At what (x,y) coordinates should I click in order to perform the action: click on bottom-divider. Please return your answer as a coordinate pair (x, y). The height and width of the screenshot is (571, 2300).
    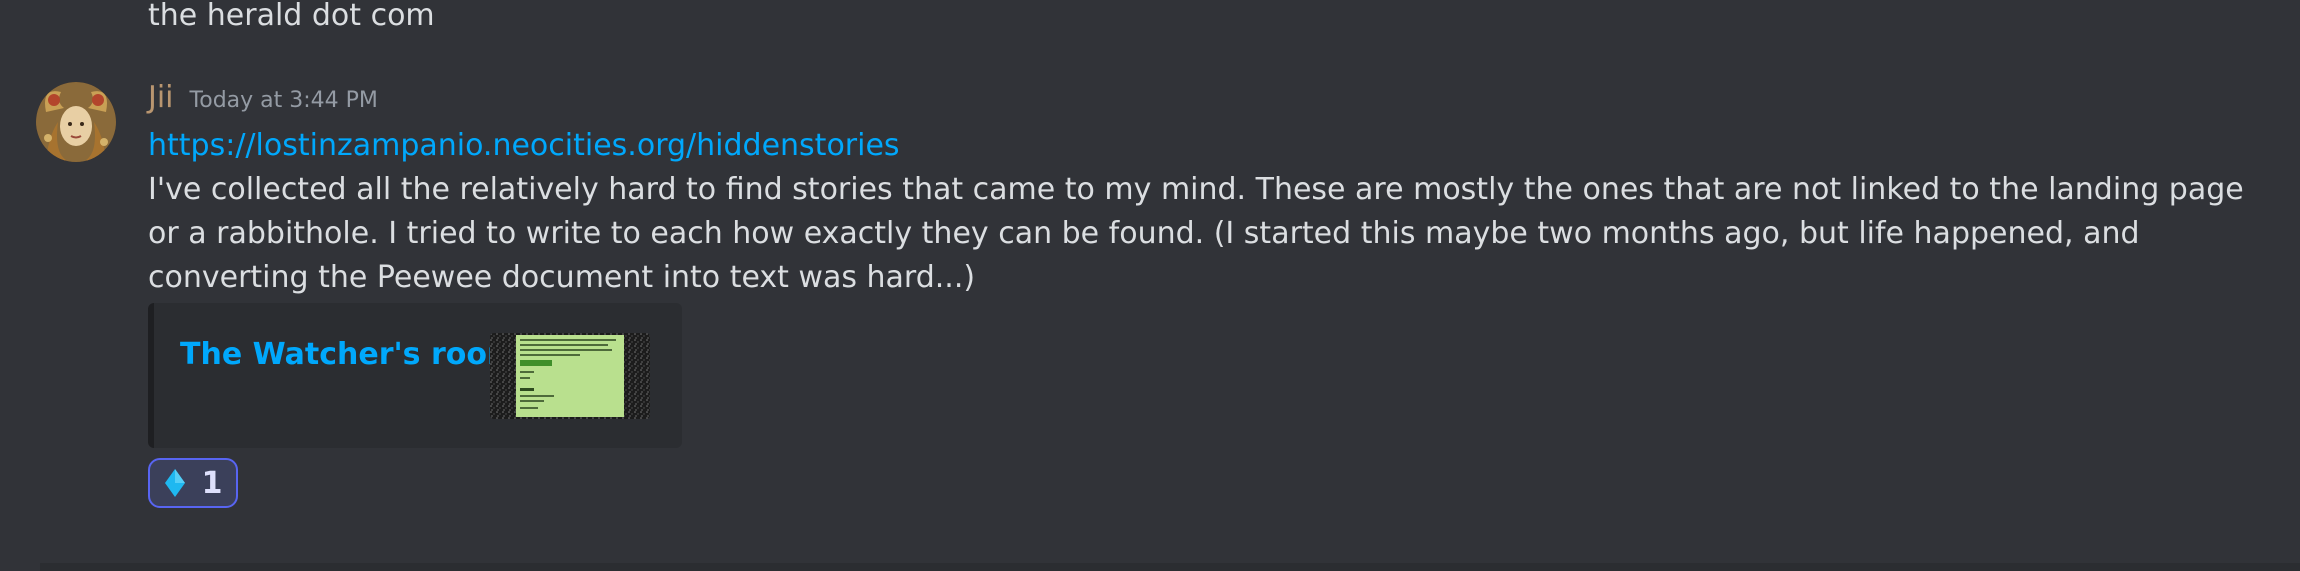
    Looking at the image, I should click on (1170, 567).